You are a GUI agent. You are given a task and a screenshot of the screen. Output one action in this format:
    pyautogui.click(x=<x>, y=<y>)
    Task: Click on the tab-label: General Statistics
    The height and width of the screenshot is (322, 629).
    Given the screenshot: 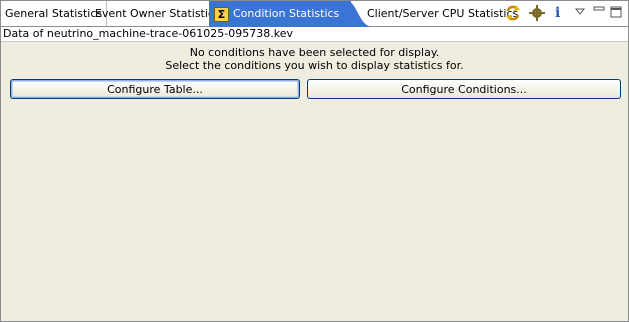 What is the action you would take?
    pyautogui.click(x=54, y=13)
    